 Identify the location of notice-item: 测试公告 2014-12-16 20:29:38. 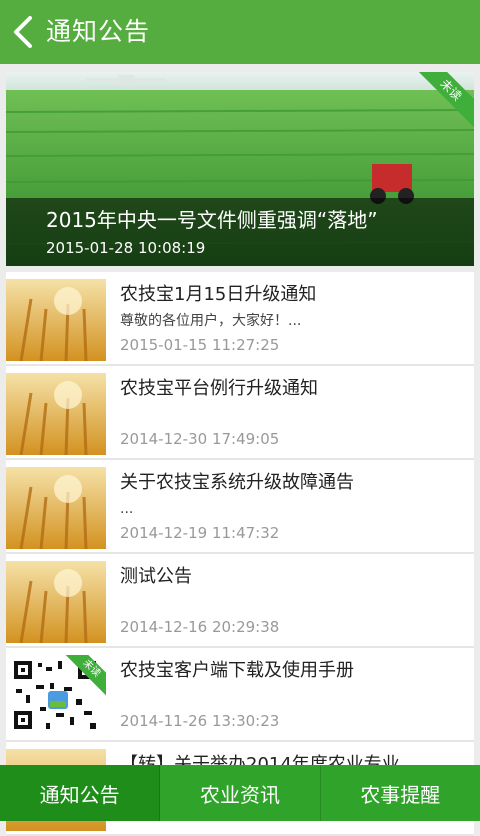
(240, 601).